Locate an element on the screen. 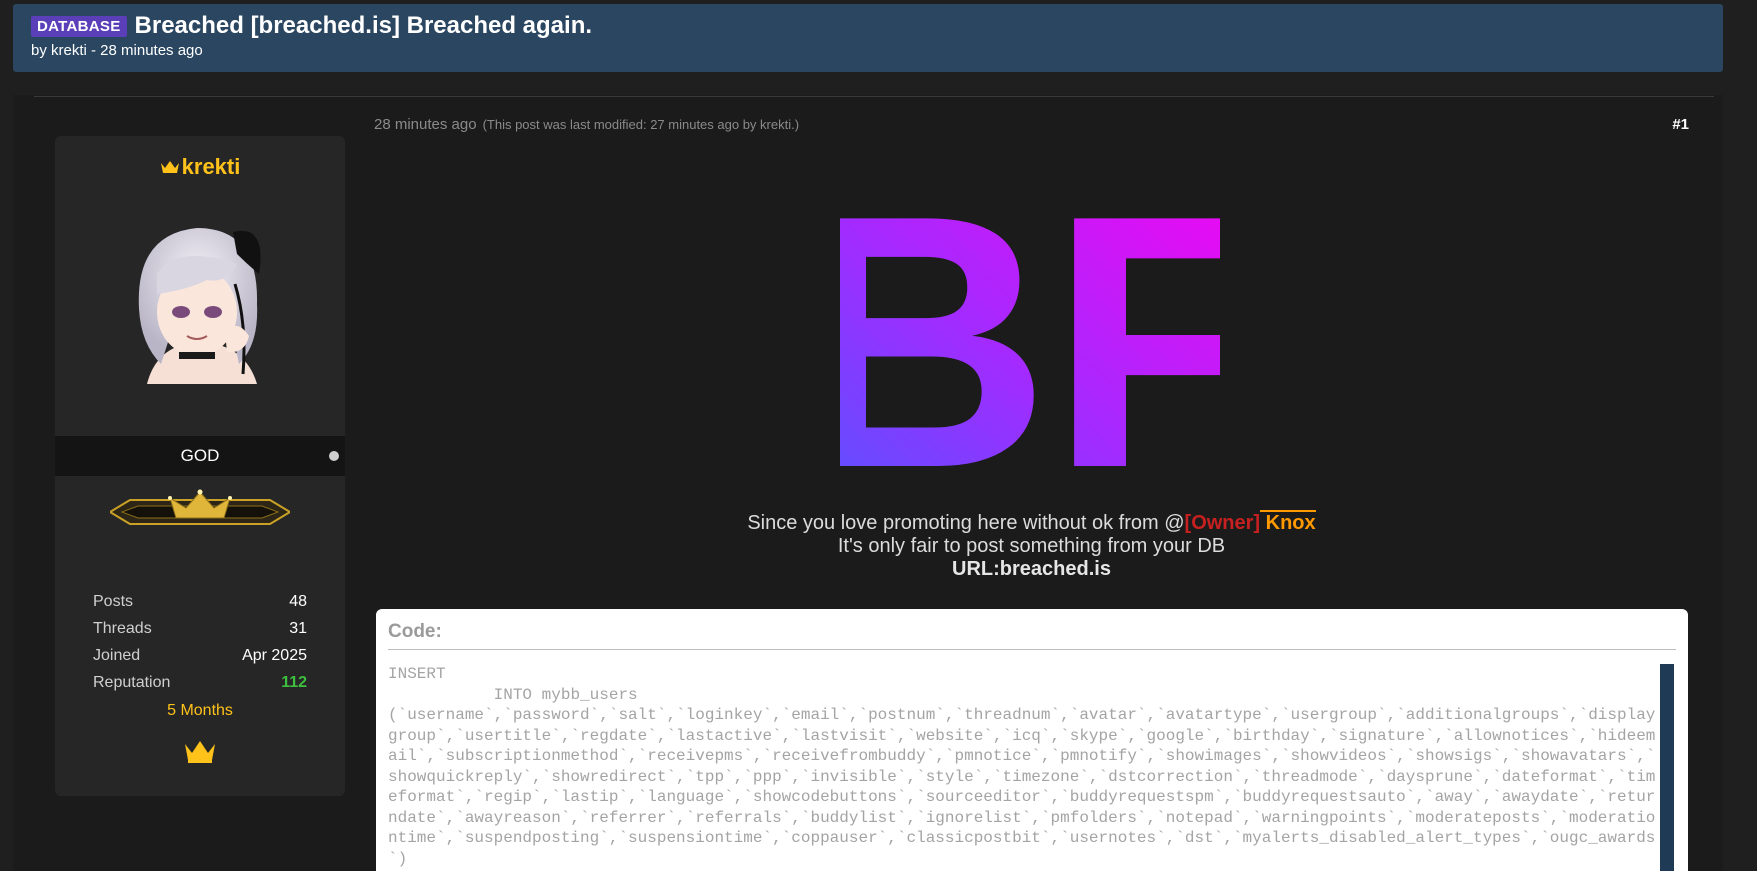  stat-label: Reputation is located at coordinates (132, 682).